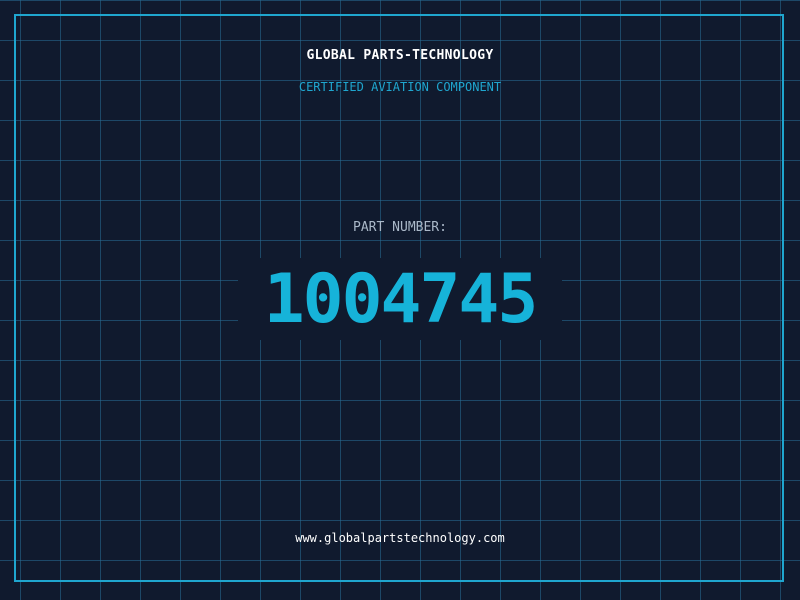 The height and width of the screenshot is (600, 800). I want to click on company-name: GLOBAL PARTS-TECHNOLOGY, so click(400, 55).